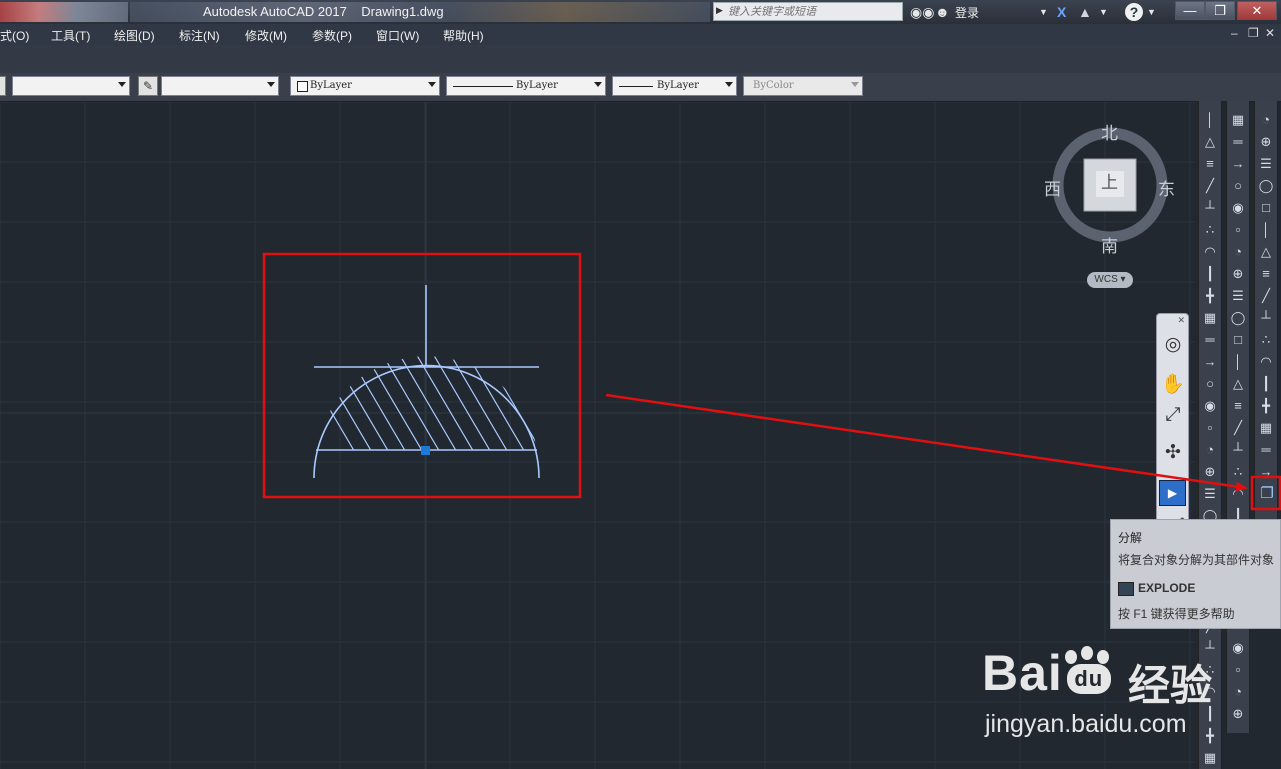 The height and width of the screenshot is (769, 1281). What do you see at coordinates (1238, 274) in the screenshot?
I see `col2-tool-icon: ⊕` at bounding box center [1238, 274].